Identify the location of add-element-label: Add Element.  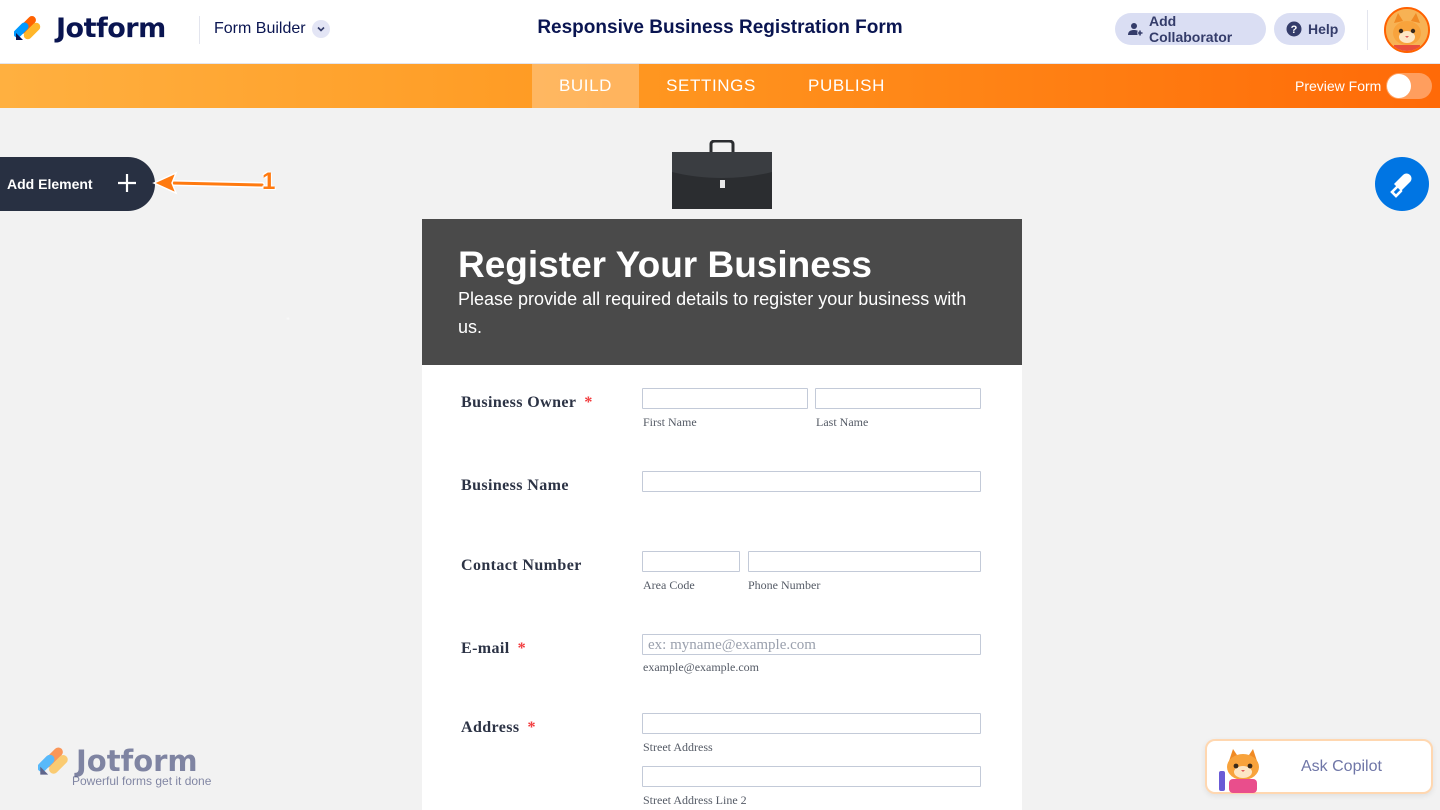
(50, 184).